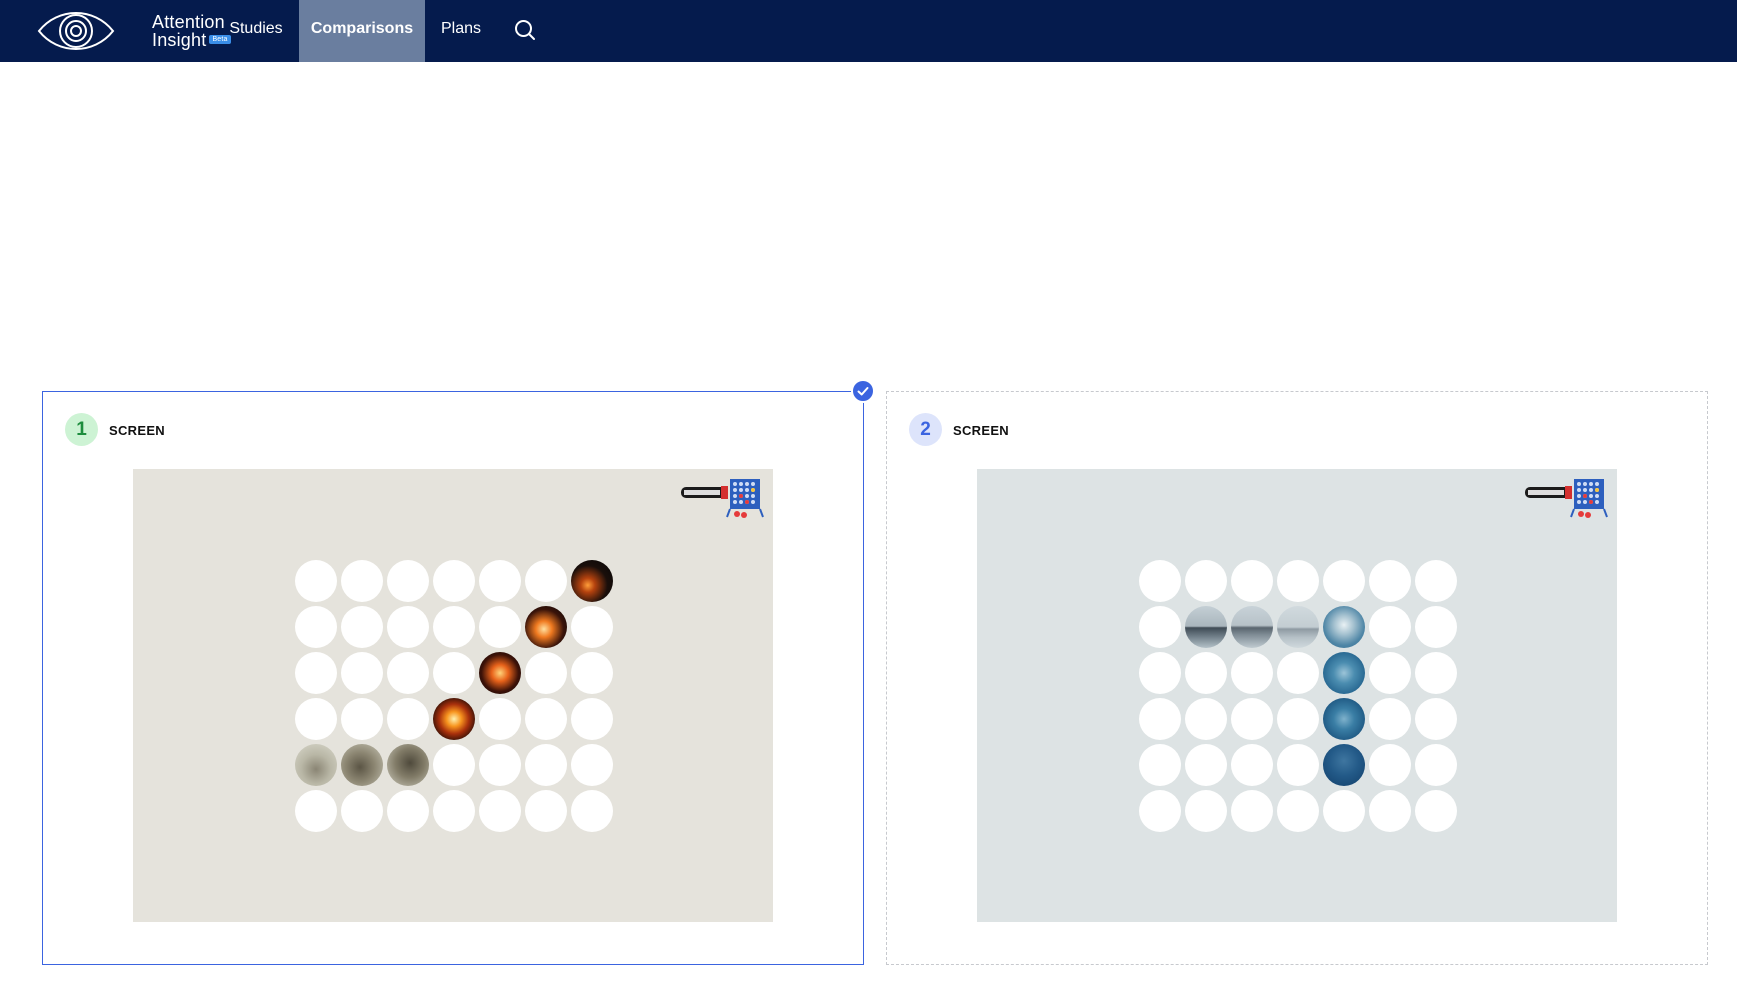 Image resolution: width=1737 pixels, height=1000 pixels. Describe the element at coordinates (179, 40) in the screenshot. I see `logo-line2: Insight` at that location.